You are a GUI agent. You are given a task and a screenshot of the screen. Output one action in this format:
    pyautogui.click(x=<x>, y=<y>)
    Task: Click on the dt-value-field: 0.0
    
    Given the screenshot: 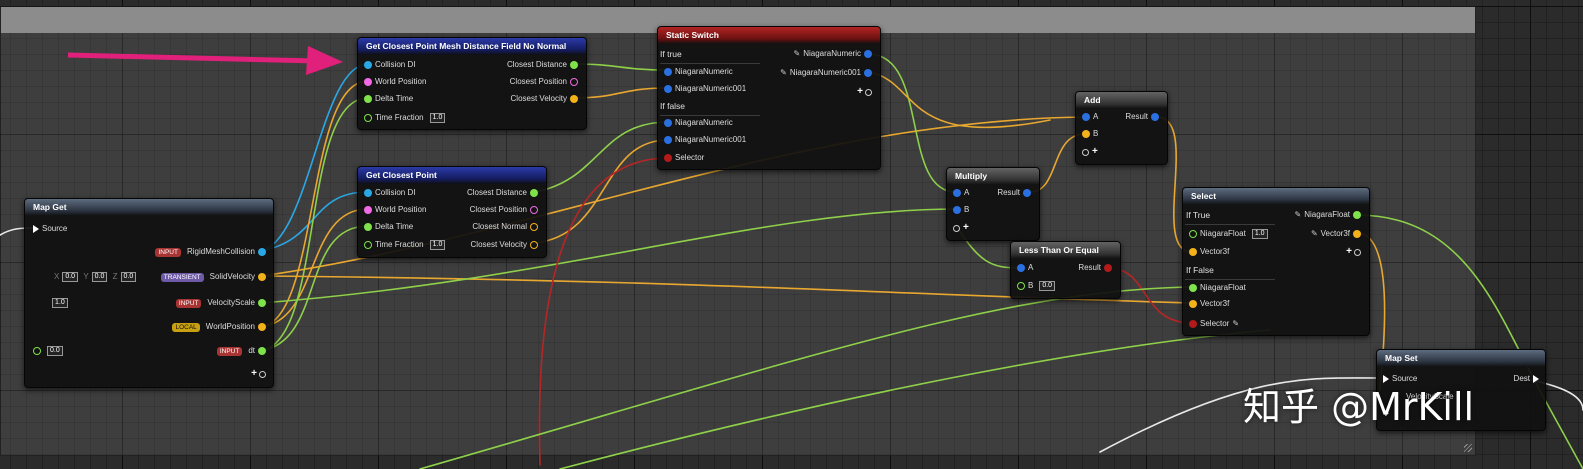 What is the action you would take?
    pyautogui.click(x=55, y=351)
    